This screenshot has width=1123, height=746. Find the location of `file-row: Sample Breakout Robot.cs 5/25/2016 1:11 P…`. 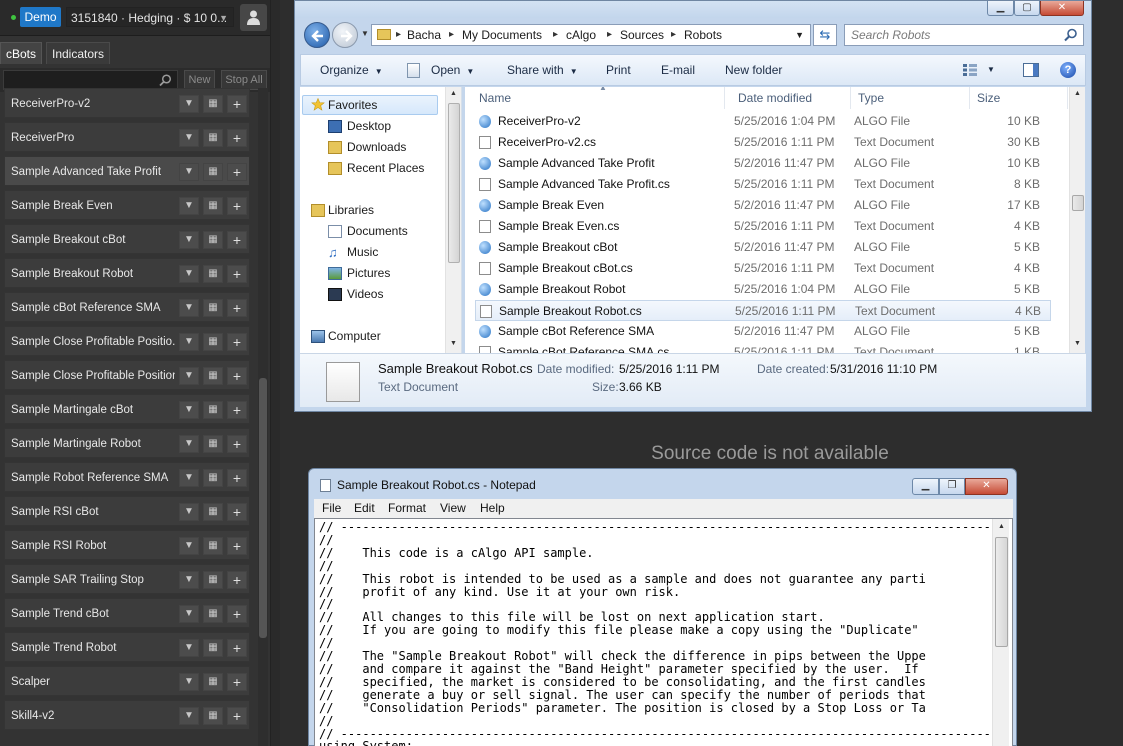

file-row: Sample Breakout Robot.cs 5/25/2016 1:11 P… is located at coordinates (763, 310).